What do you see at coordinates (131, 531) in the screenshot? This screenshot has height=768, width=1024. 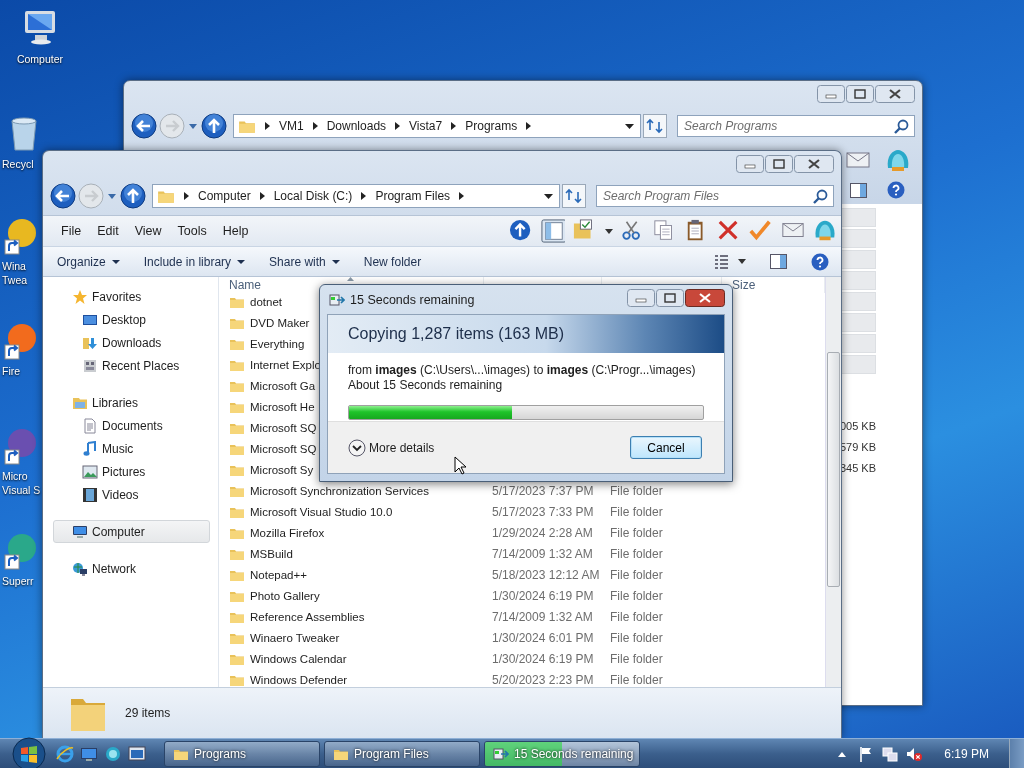 I see `nav-item: Computer` at bounding box center [131, 531].